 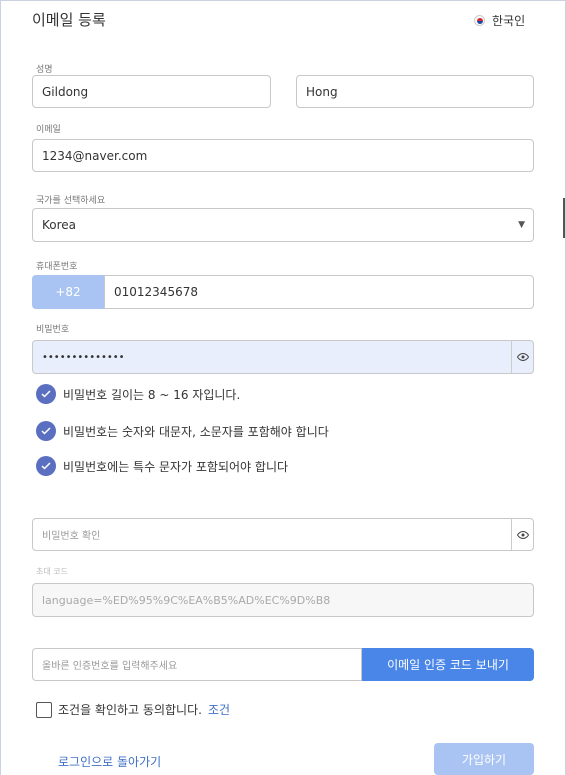 What do you see at coordinates (130, 710) in the screenshot?
I see `terms-text: 조건을 확인하고 동의합니다.` at bounding box center [130, 710].